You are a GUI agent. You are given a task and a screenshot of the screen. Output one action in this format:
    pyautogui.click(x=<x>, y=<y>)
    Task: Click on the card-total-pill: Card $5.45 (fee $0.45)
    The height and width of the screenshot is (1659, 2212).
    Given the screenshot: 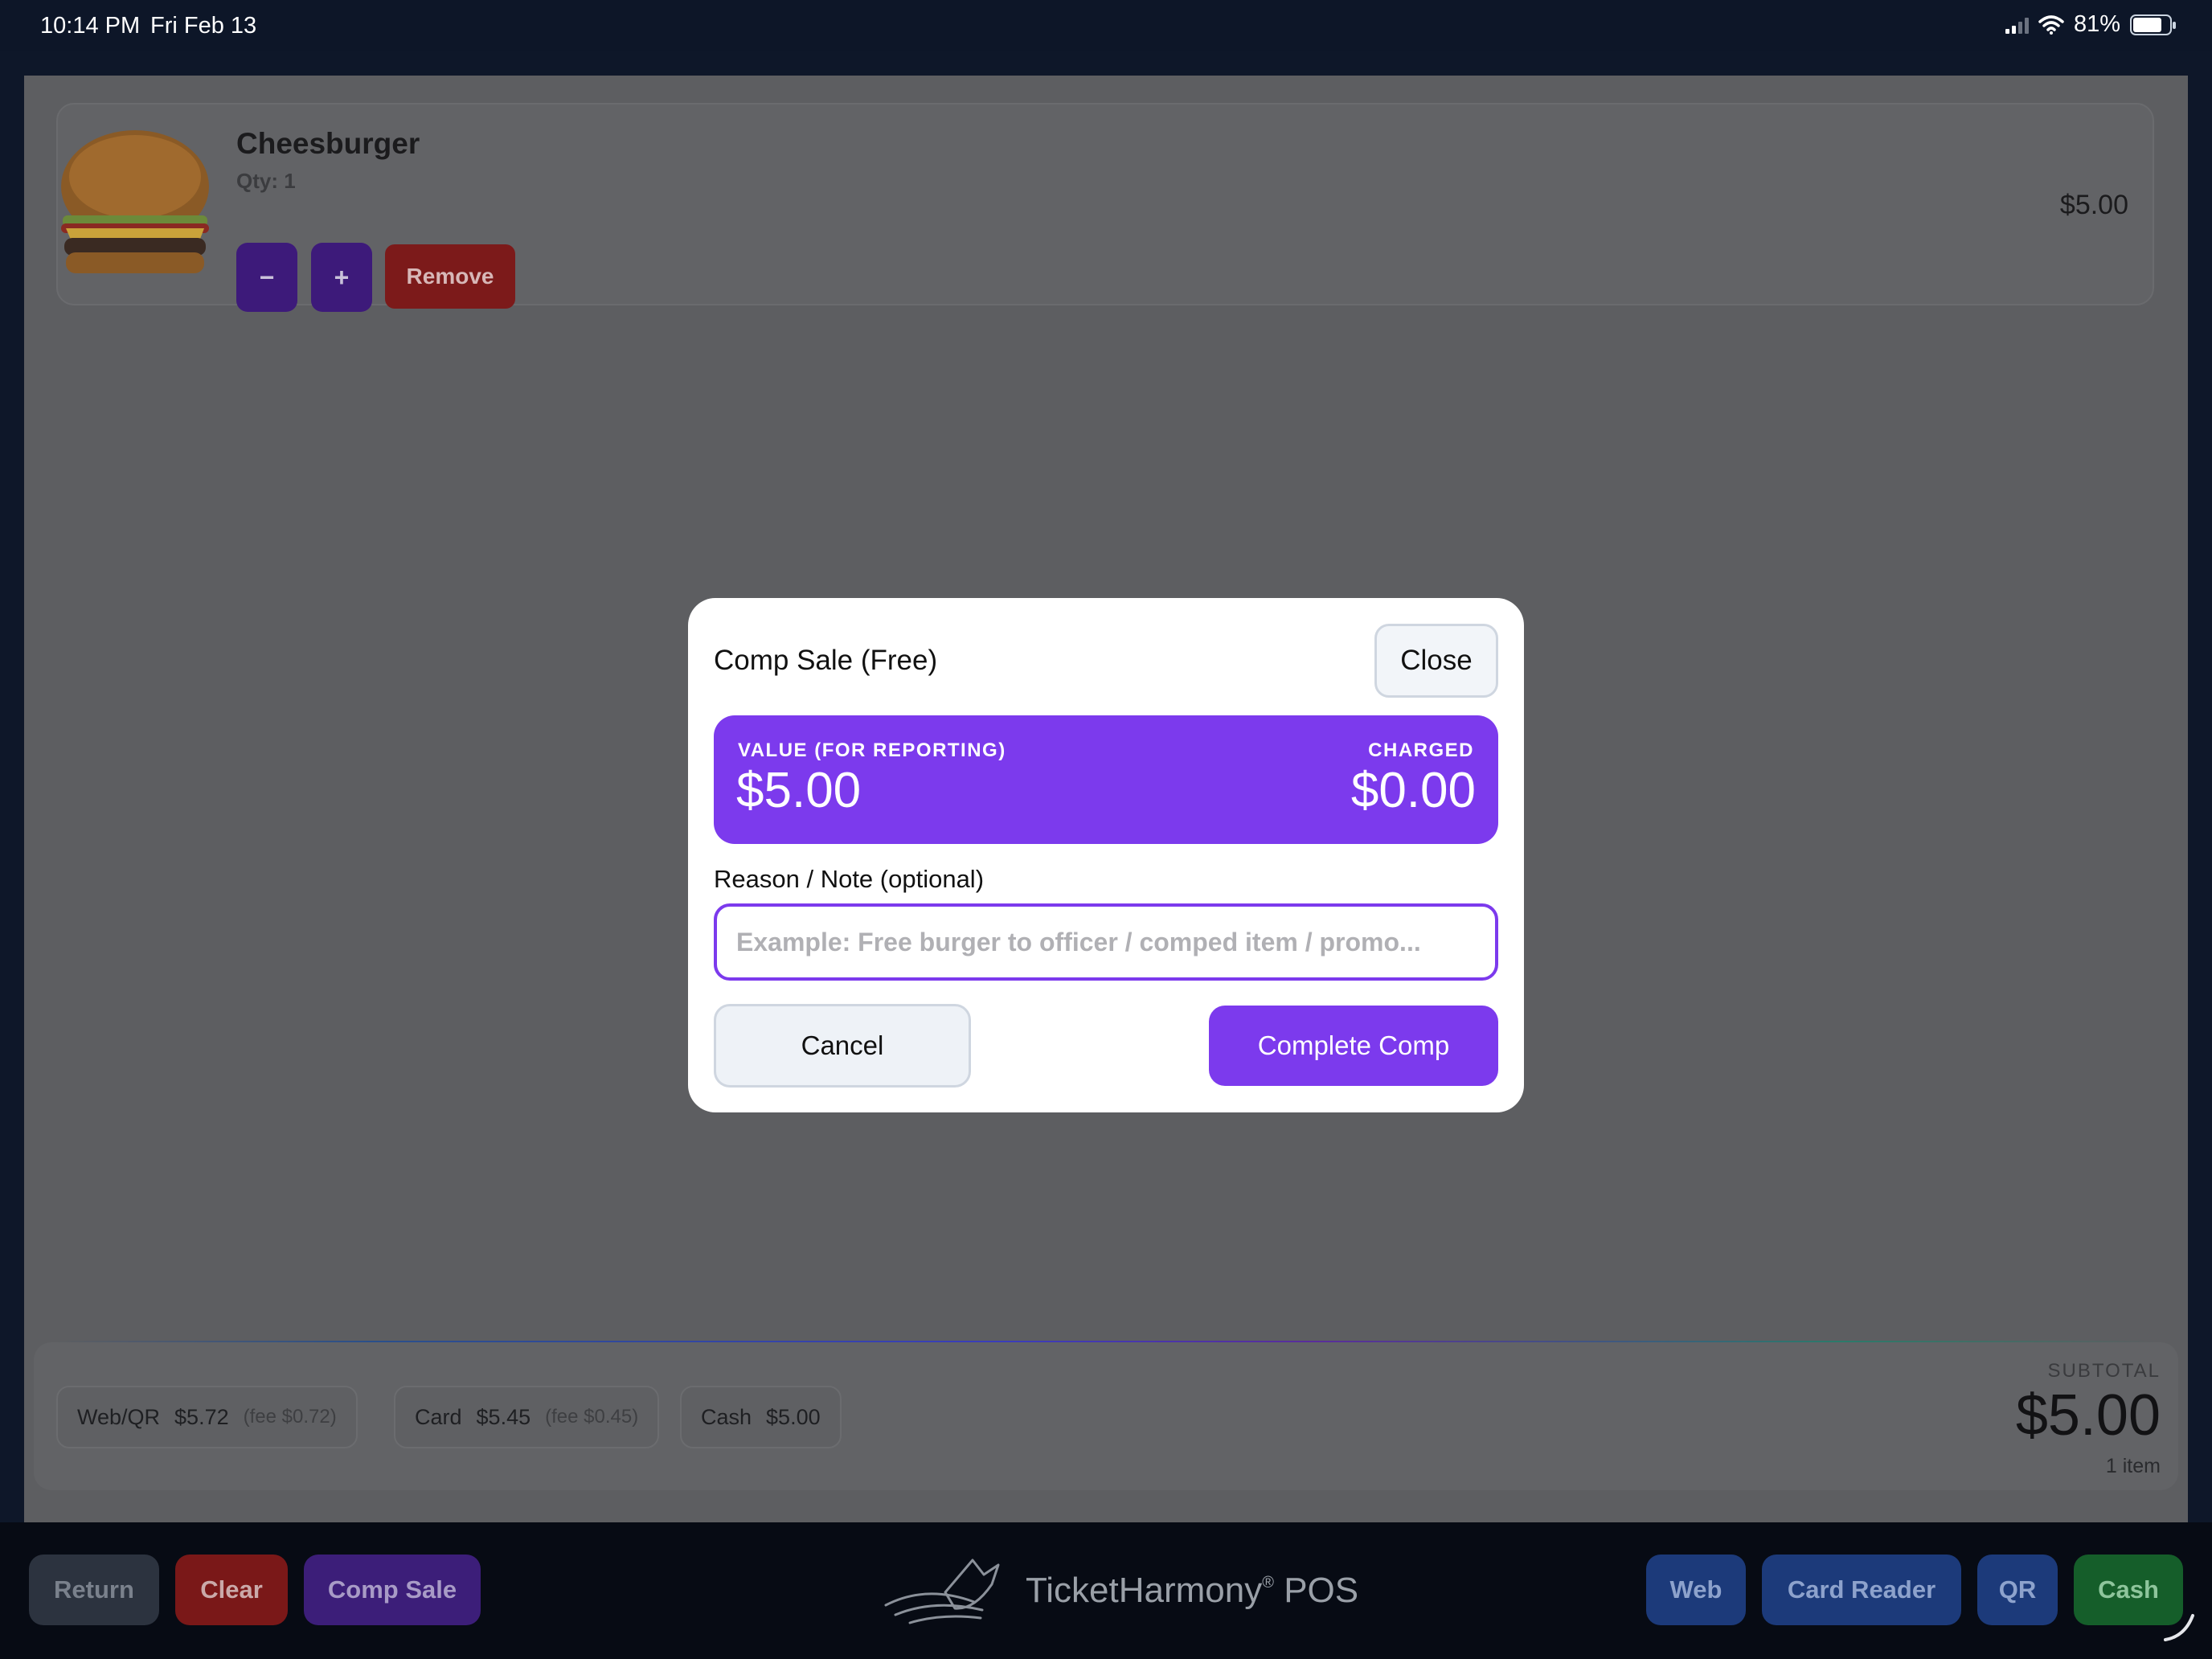 What is the action you would take?
    pyautogui.click(x=527, y=1417)
    